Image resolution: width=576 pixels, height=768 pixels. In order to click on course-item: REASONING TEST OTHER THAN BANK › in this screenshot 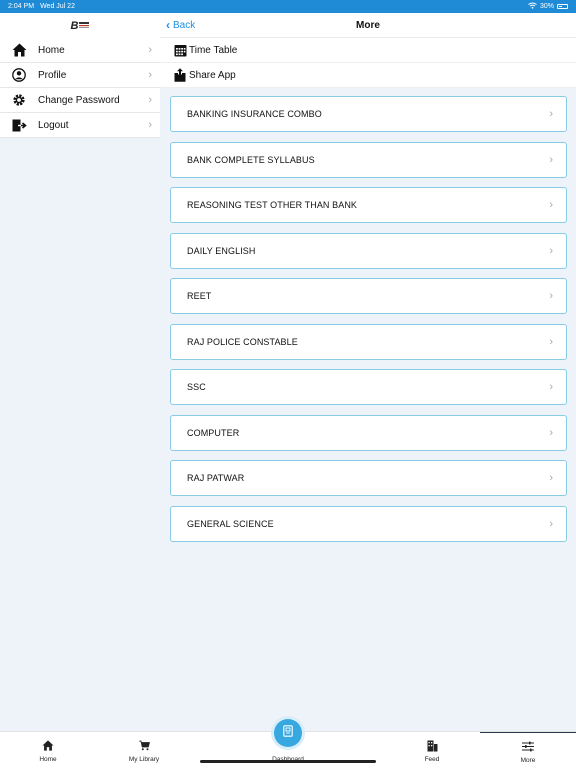, I will do `click(368, 205)`.